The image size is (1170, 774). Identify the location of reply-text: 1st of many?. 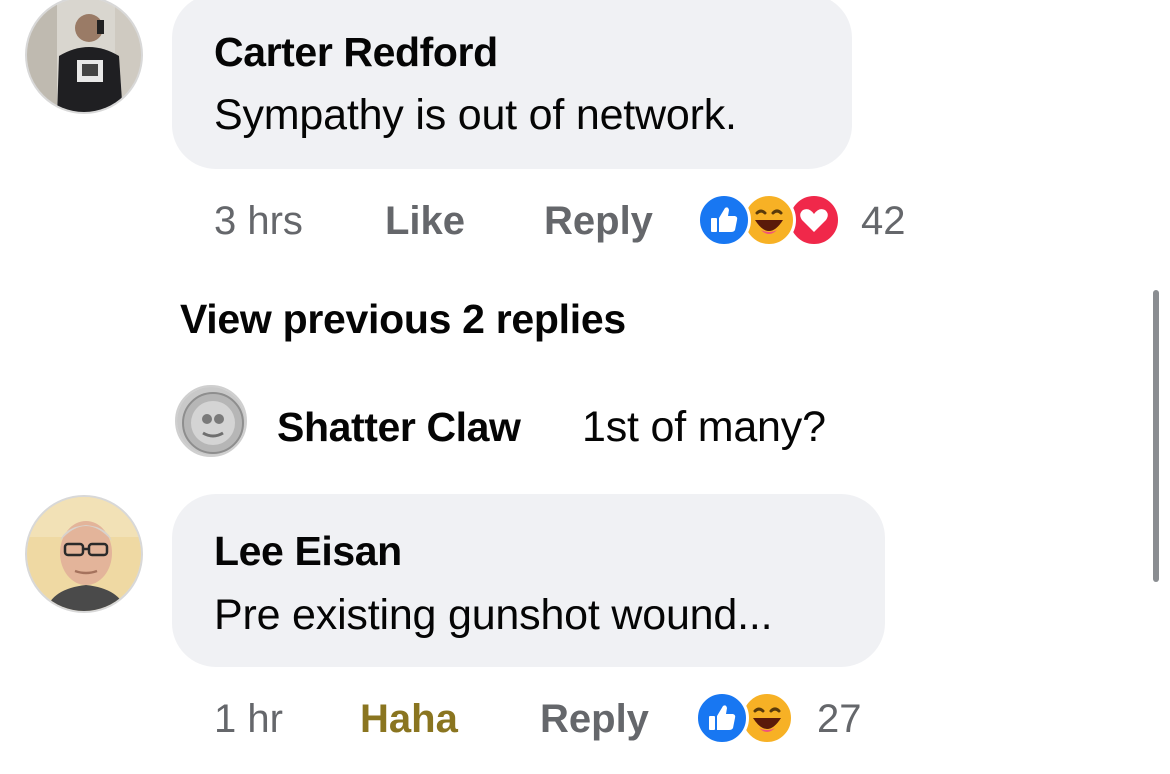
(704, 427).